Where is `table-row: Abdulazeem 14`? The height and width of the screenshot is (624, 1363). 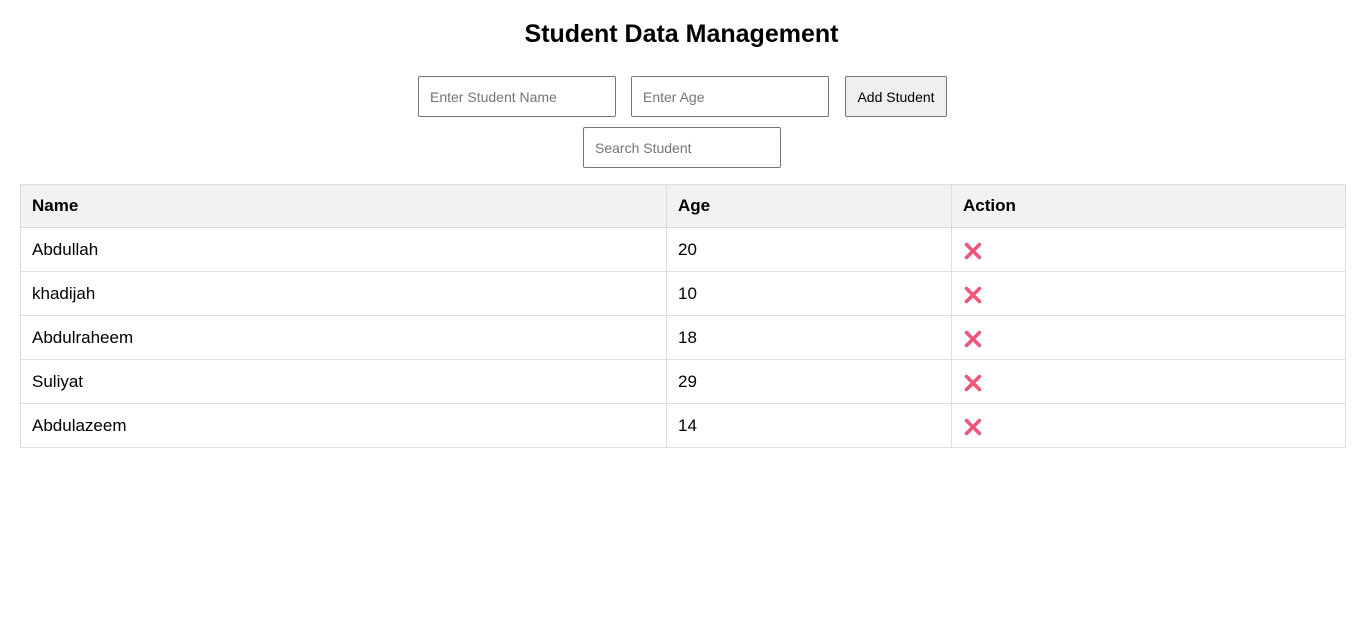 table-row: Abdulazeem 14 is located at coordinates (683, 425).